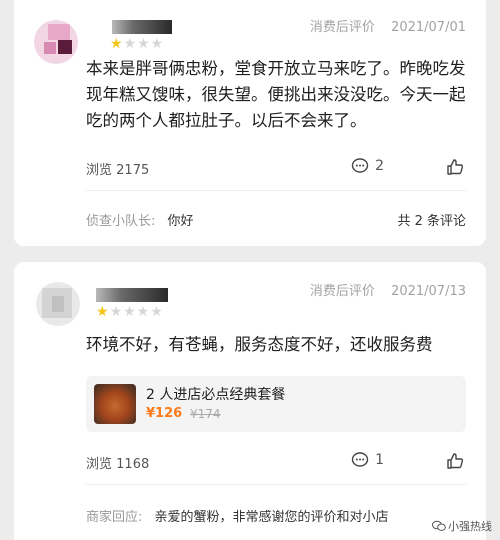 The width and height of the screenshot is (500, 540). I want to click on review-meta: 消费后评价 2021/07/01, so click(388, 25).